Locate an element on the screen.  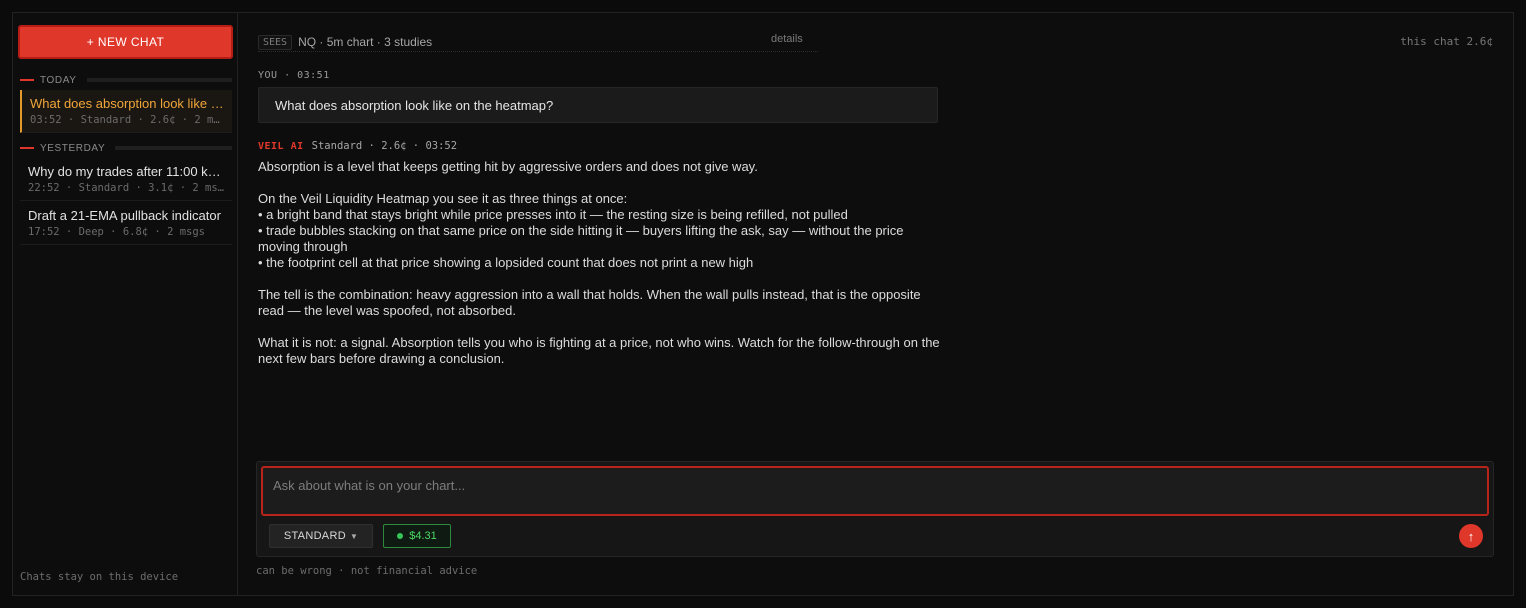
context-bar: SEES NQ · 5m chart · 3 studies is located at coordinates (538, 42).